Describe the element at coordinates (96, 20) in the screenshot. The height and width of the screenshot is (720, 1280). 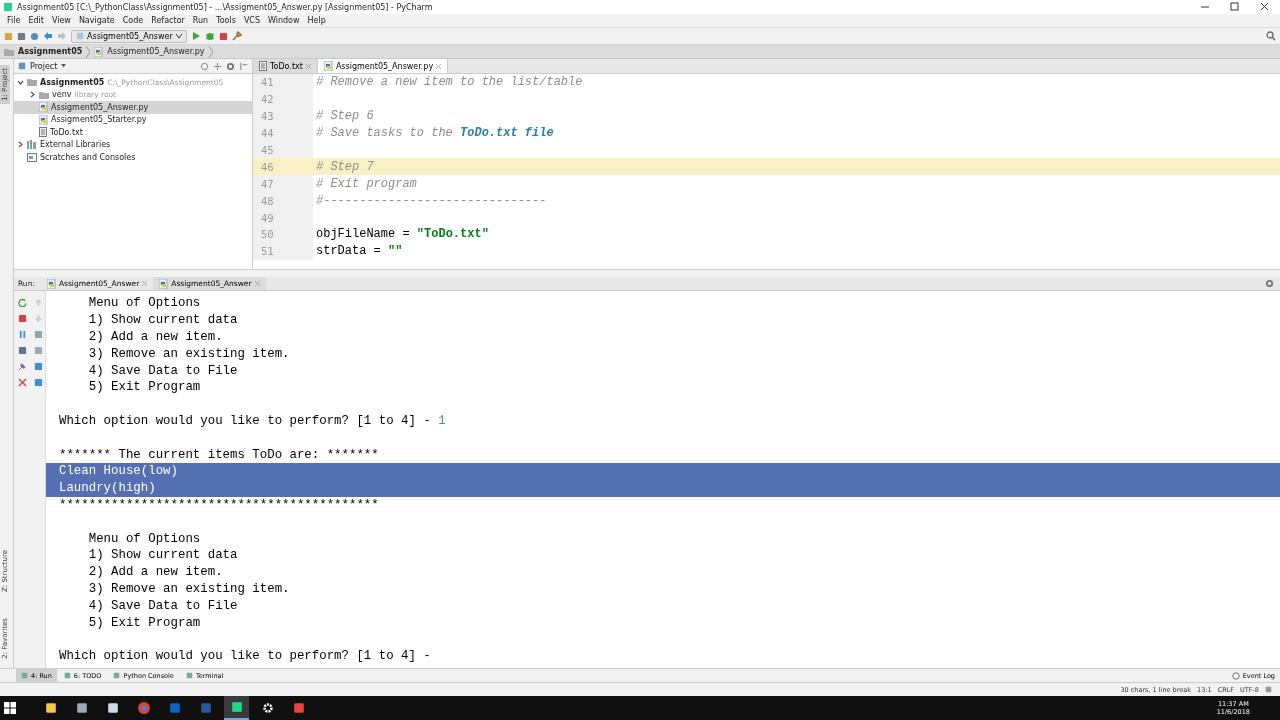
I see `menu-item: Navigate` at that location.